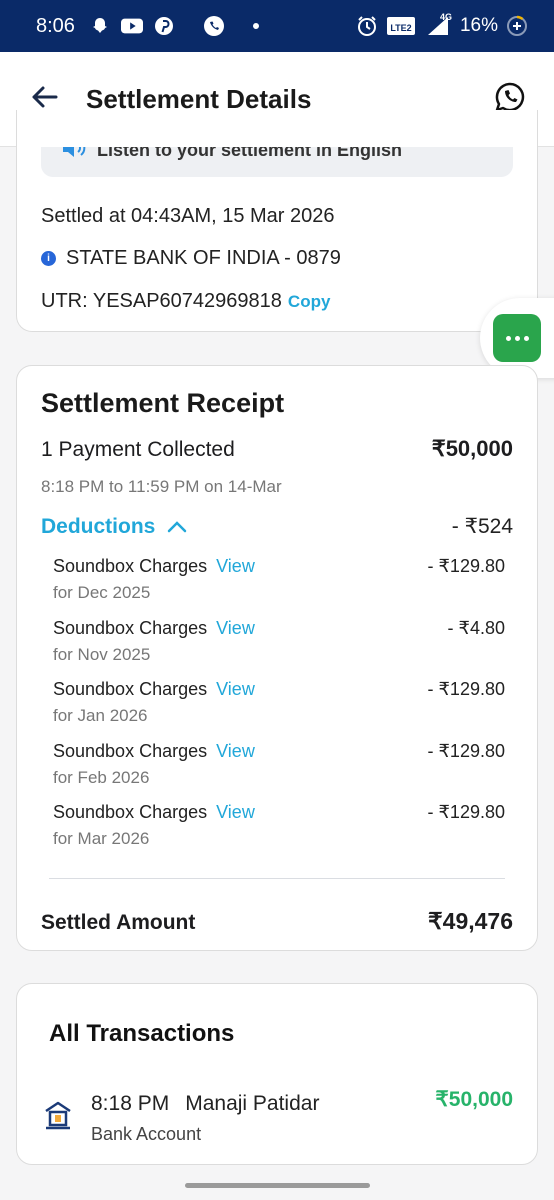  Describe the element at coordinates (277, 1185) in the screenshot. I see `home-indicator` at that location.